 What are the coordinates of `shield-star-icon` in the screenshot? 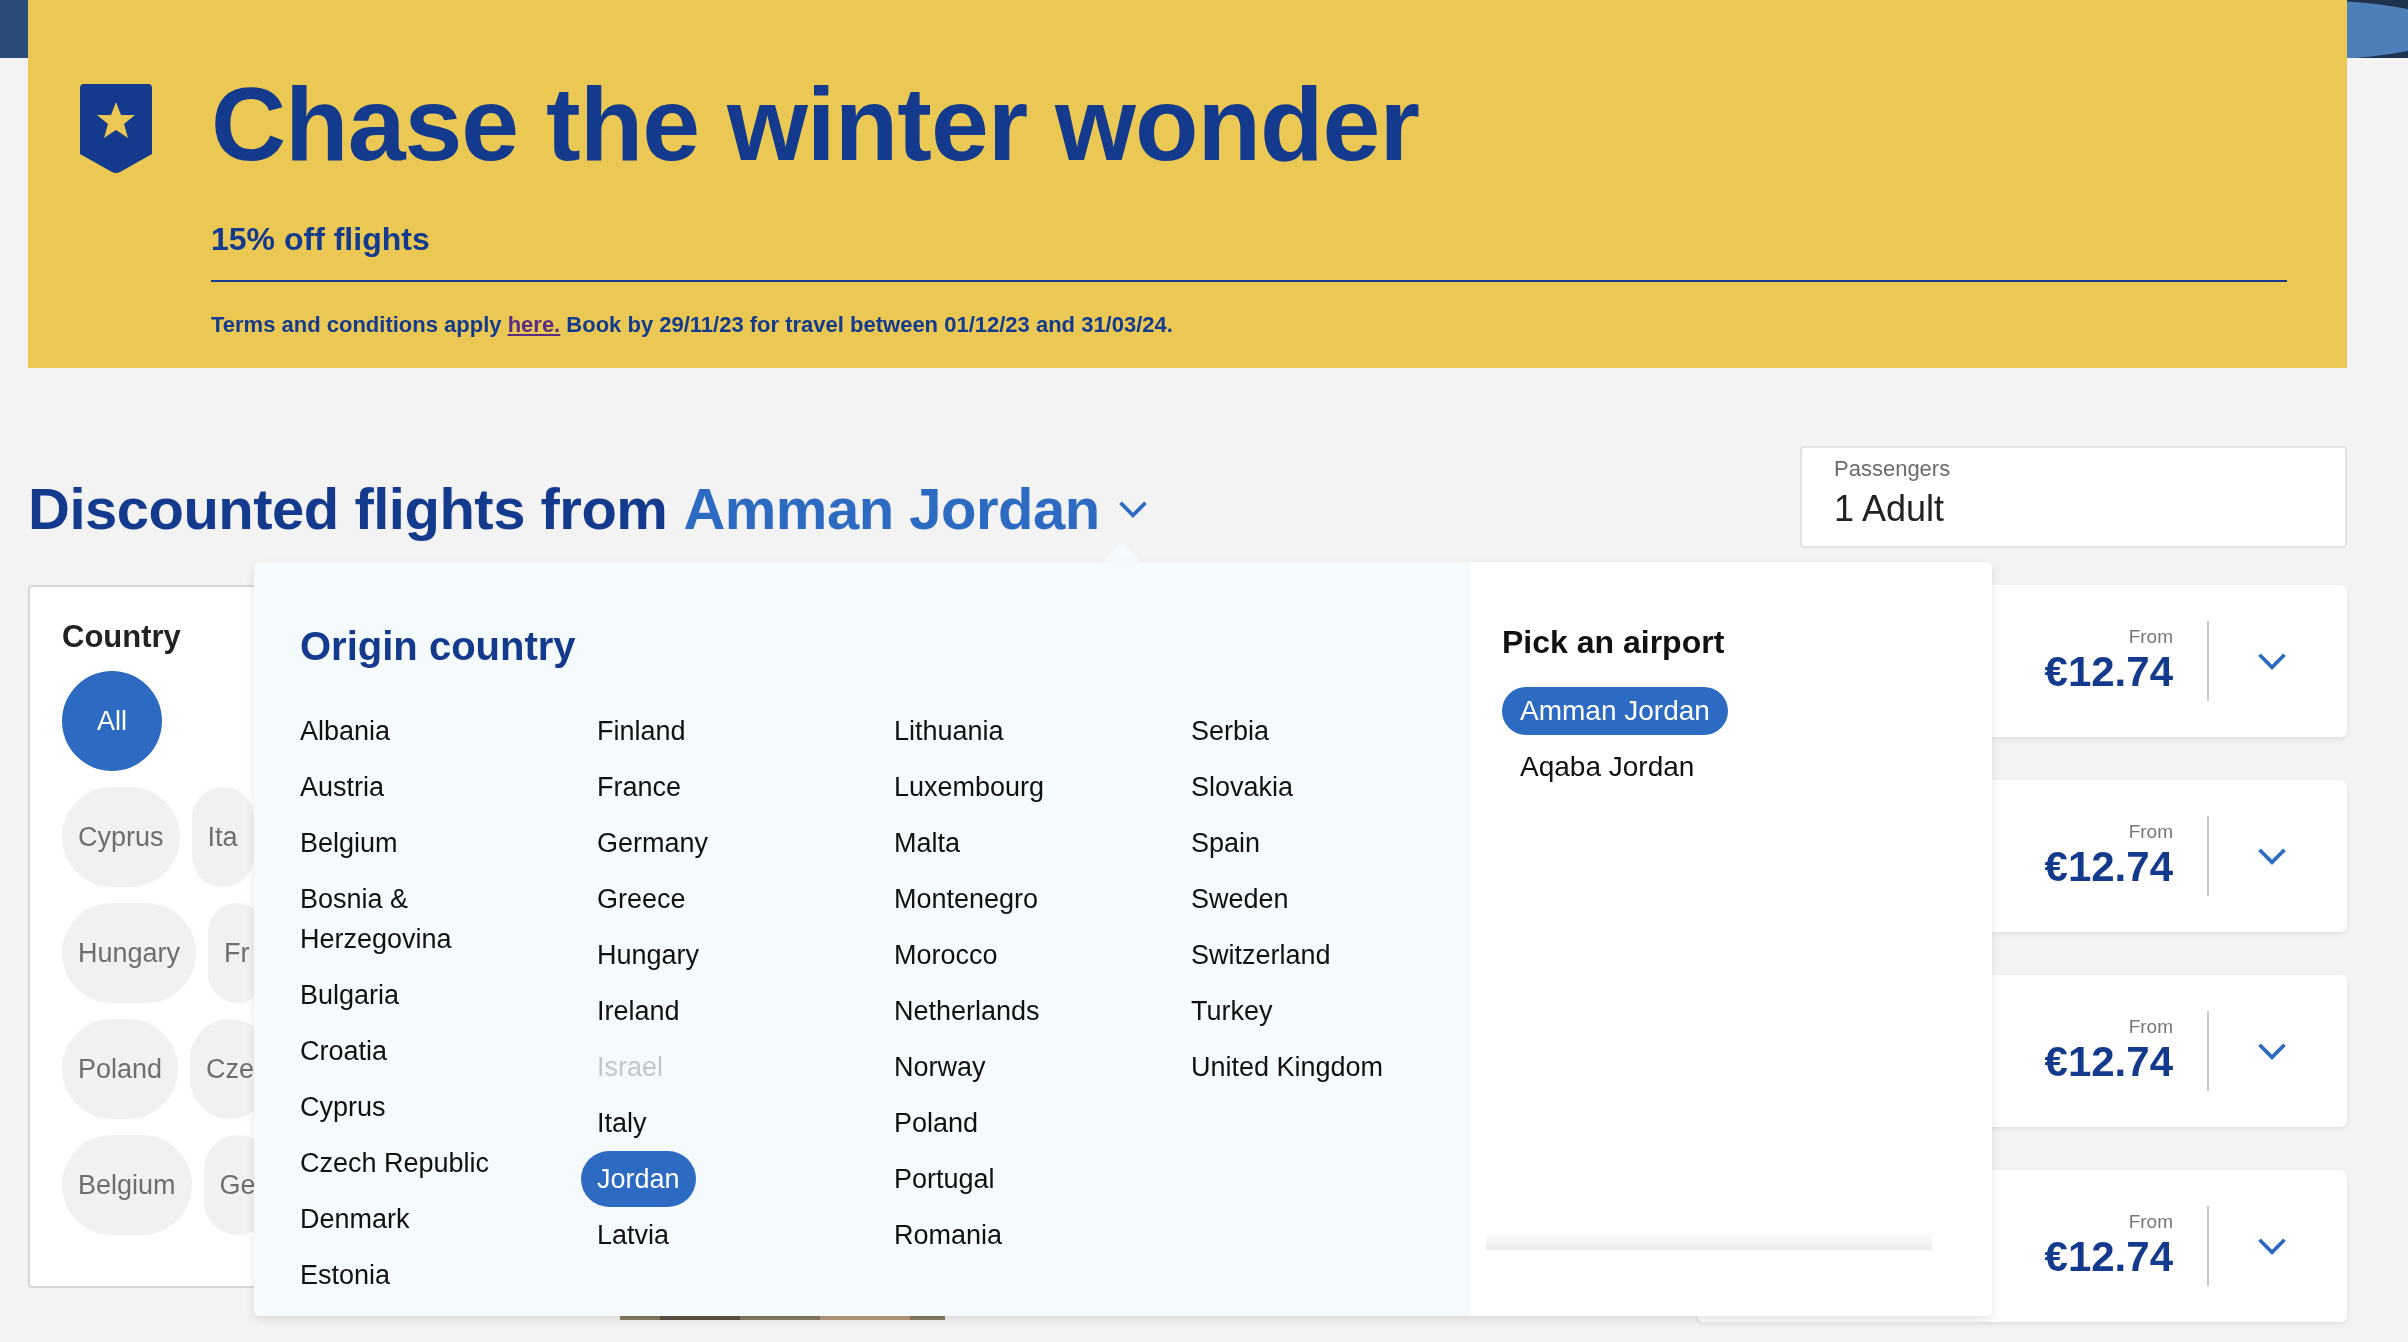 It's located at (116, 129).